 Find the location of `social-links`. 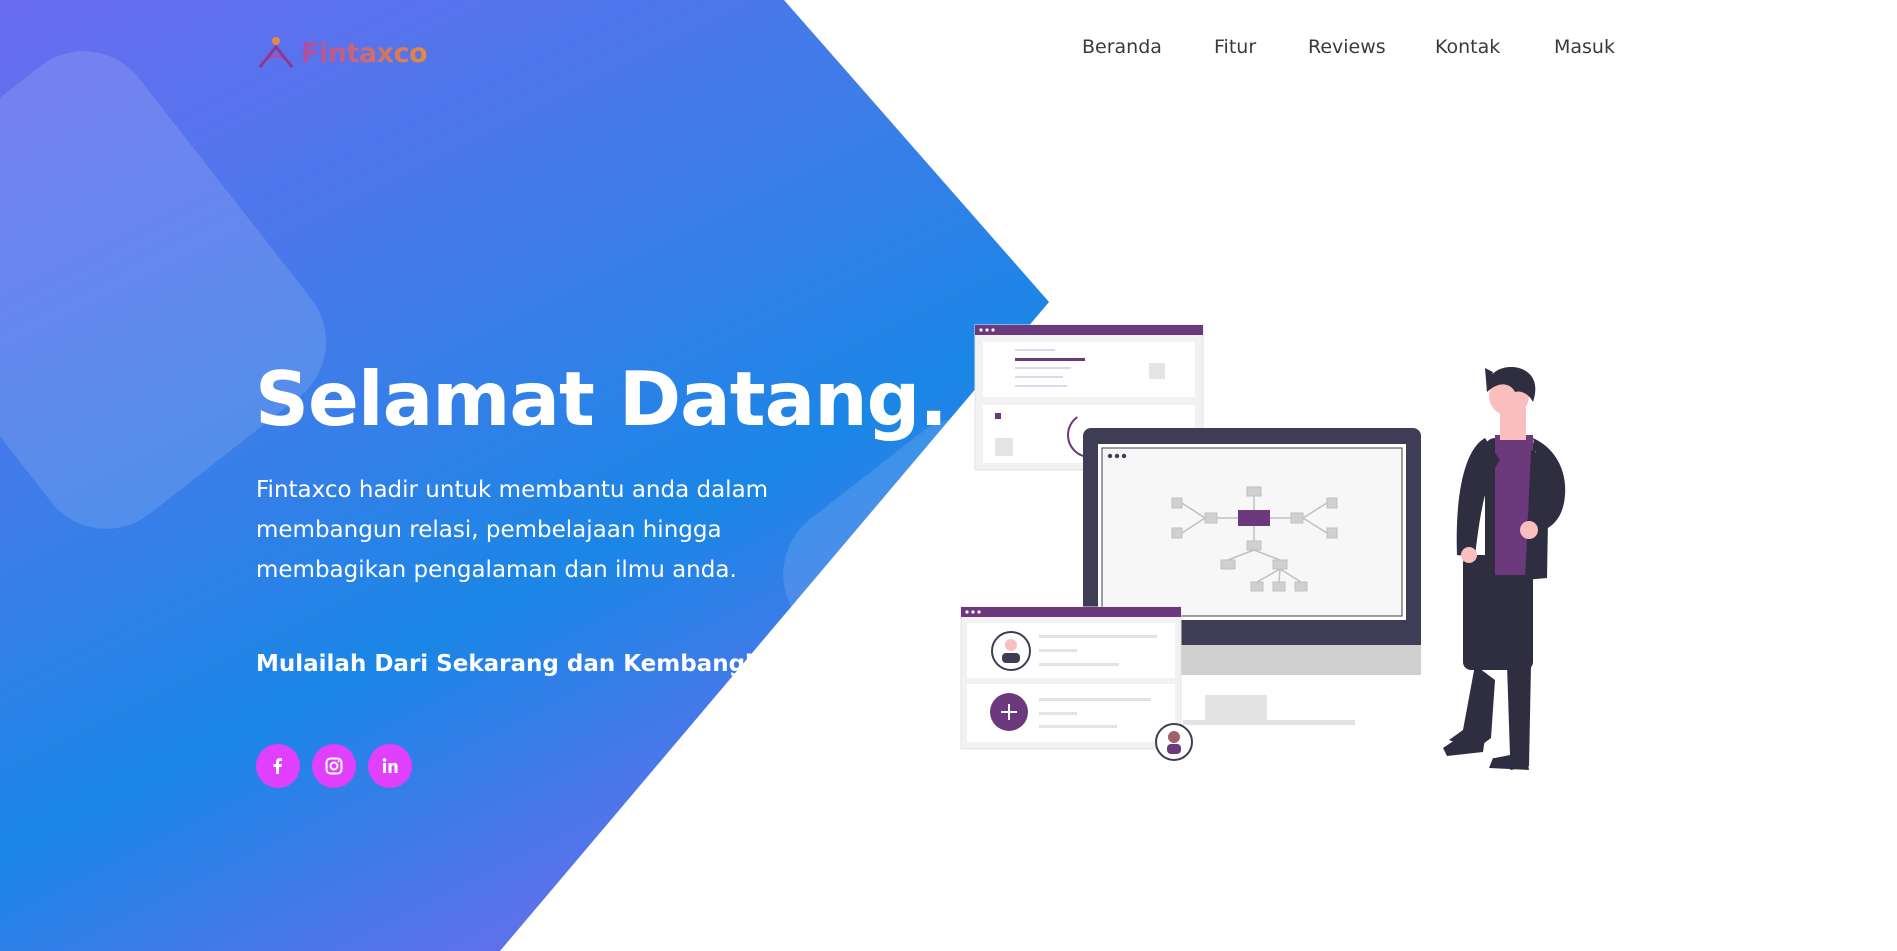

social-links is located at coordinates (334, 766).